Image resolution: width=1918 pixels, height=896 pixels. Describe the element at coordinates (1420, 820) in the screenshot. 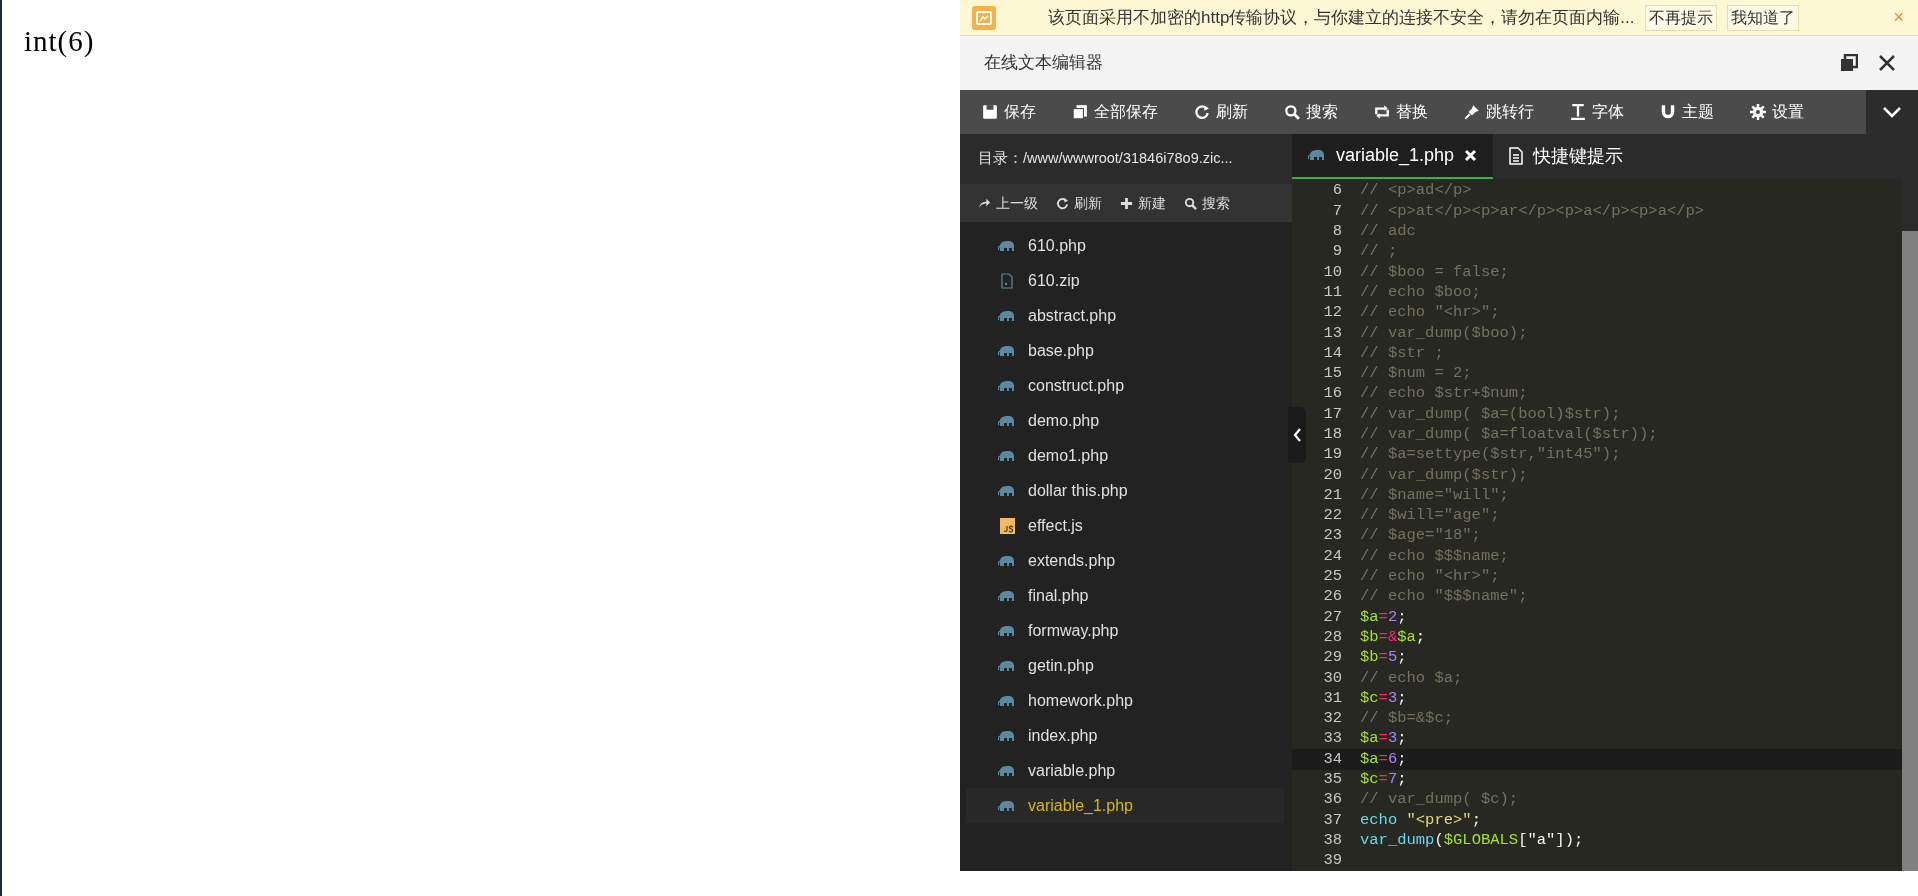

I see `code-line: echo "<pre>";` at that location.